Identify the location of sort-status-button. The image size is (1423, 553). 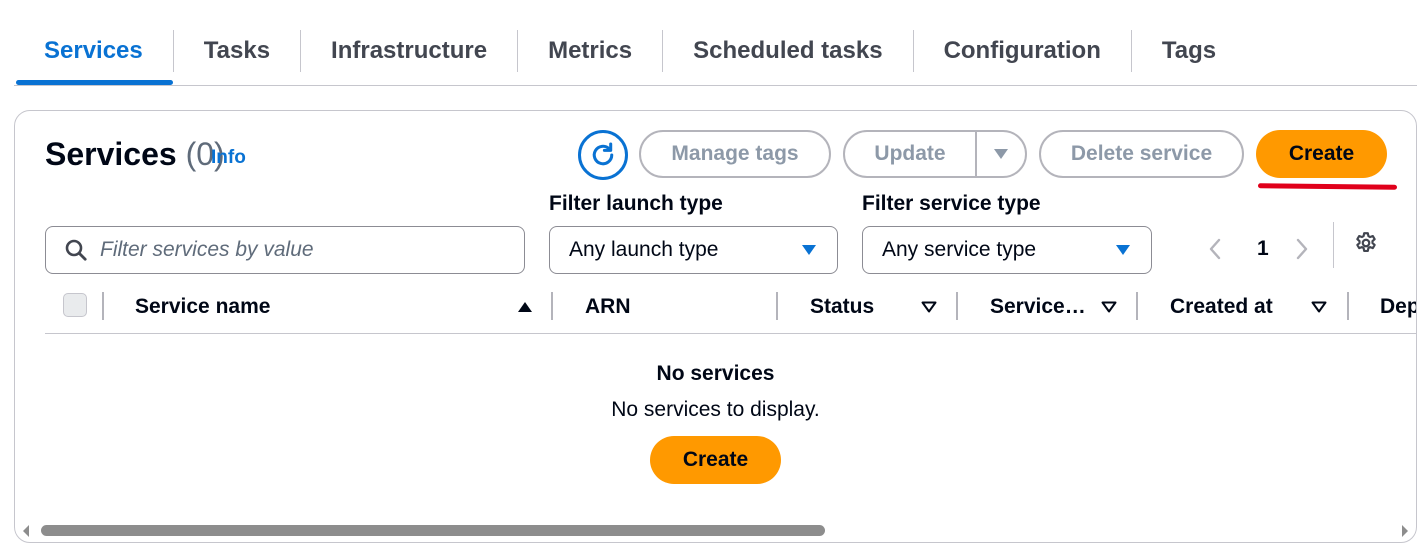
(929, 307).